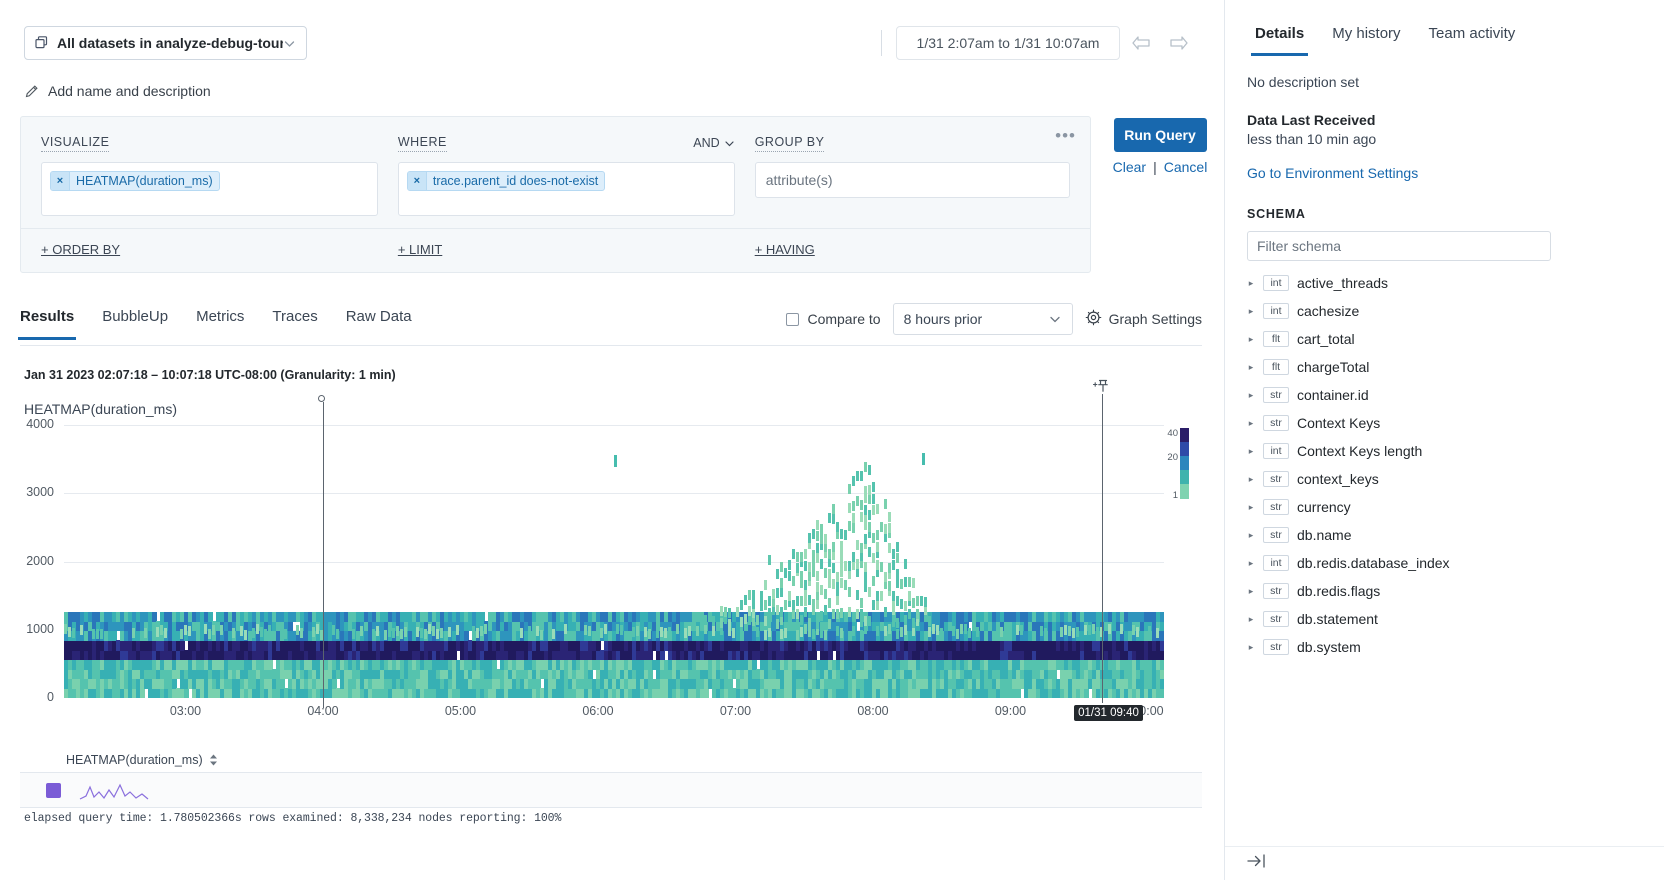 The width and height of the screenshot is (1664, 880). Describe the element at coordinates (1399, 246) in the screenshot. I see `schema-filter-input` at that location.